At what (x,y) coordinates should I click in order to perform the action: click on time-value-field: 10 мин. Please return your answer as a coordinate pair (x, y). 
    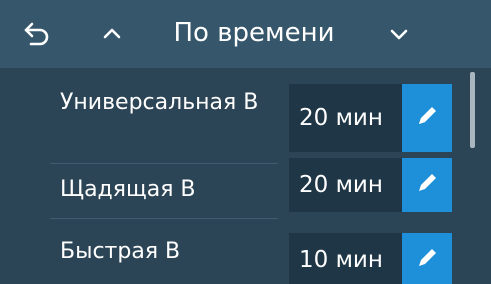
    Looking at the image, I should click on (347, 258).